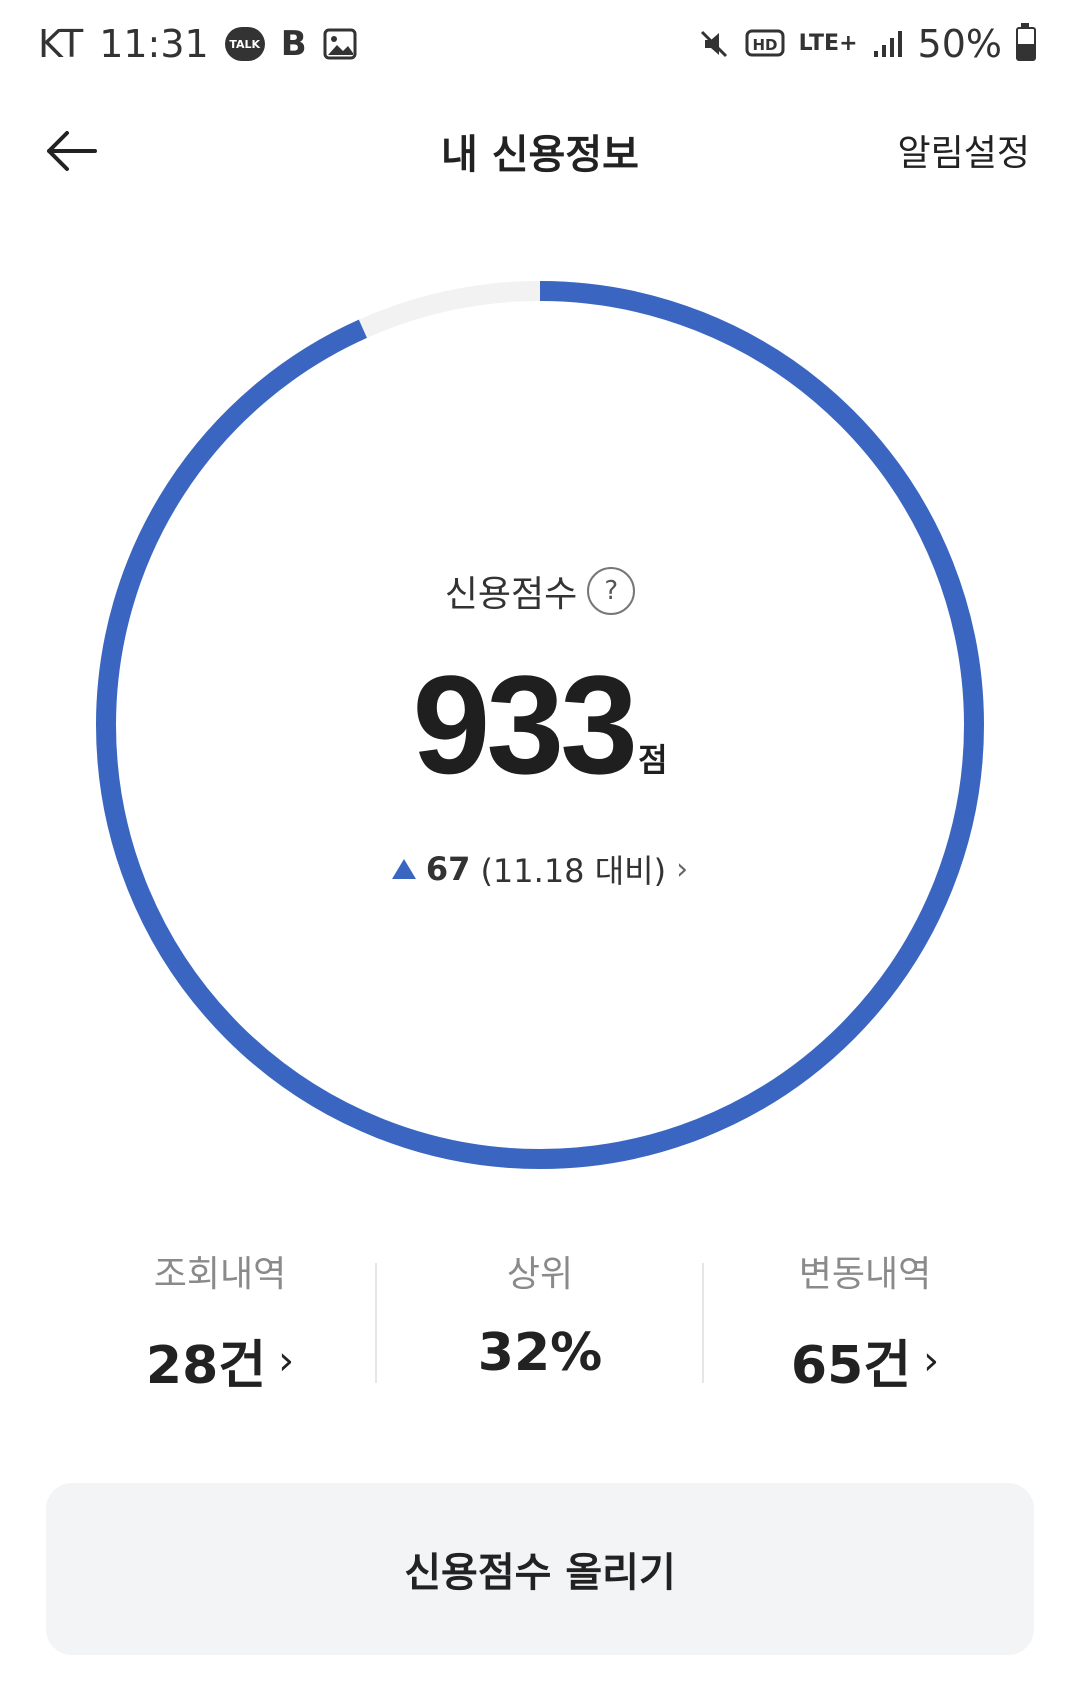 Image resolution: width=1080 pixels, height=1706 pixels. Describe the element at coordinates (851, 1366) in the screenshot. I see `stat-value: 65건` at that location.